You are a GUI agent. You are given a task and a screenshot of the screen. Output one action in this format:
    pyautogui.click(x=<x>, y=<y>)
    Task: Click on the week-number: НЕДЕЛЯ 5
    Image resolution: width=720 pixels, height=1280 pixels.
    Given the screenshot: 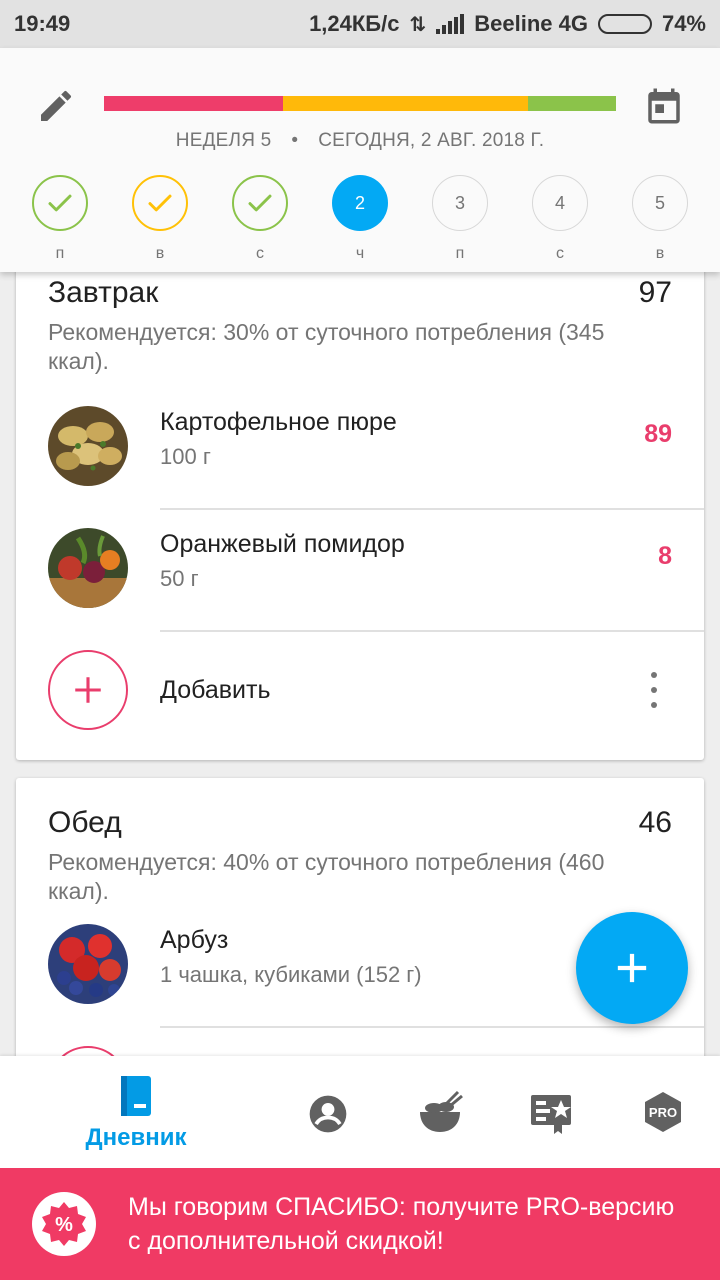 What is the action you would take?
    pyautogui.click(x=223, y=140)
    